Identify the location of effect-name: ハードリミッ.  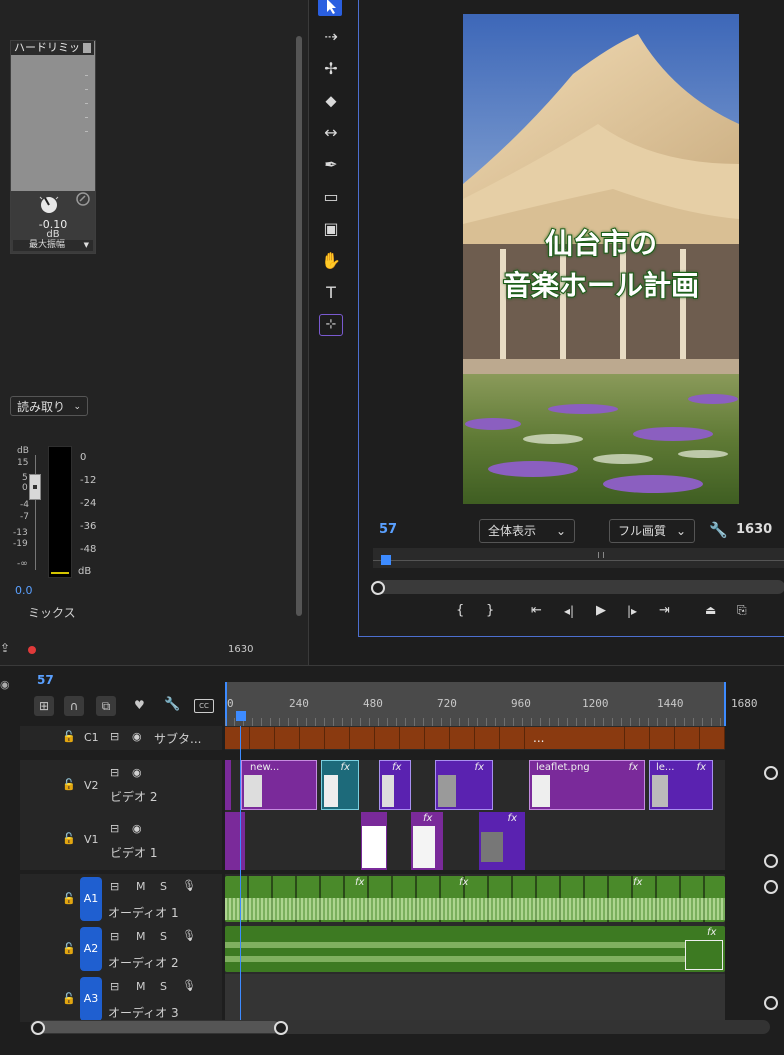
(52, 48).